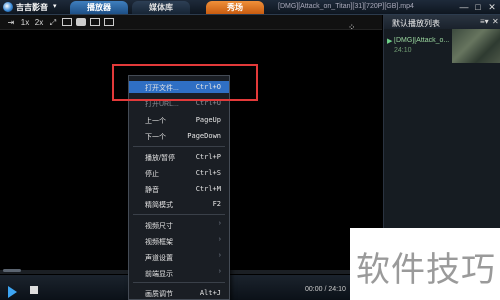 The width and height of the screenshot is (500, 300). I want to click on menu-item-always-on-top: 前端显示 ›, so click(179, 273).